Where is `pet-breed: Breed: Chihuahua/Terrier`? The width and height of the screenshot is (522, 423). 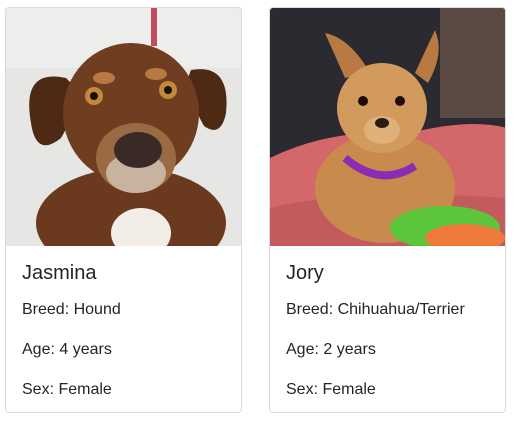 pet-breed: Breed: Chihuahua/Terrier is located at coordinates (375, 309).